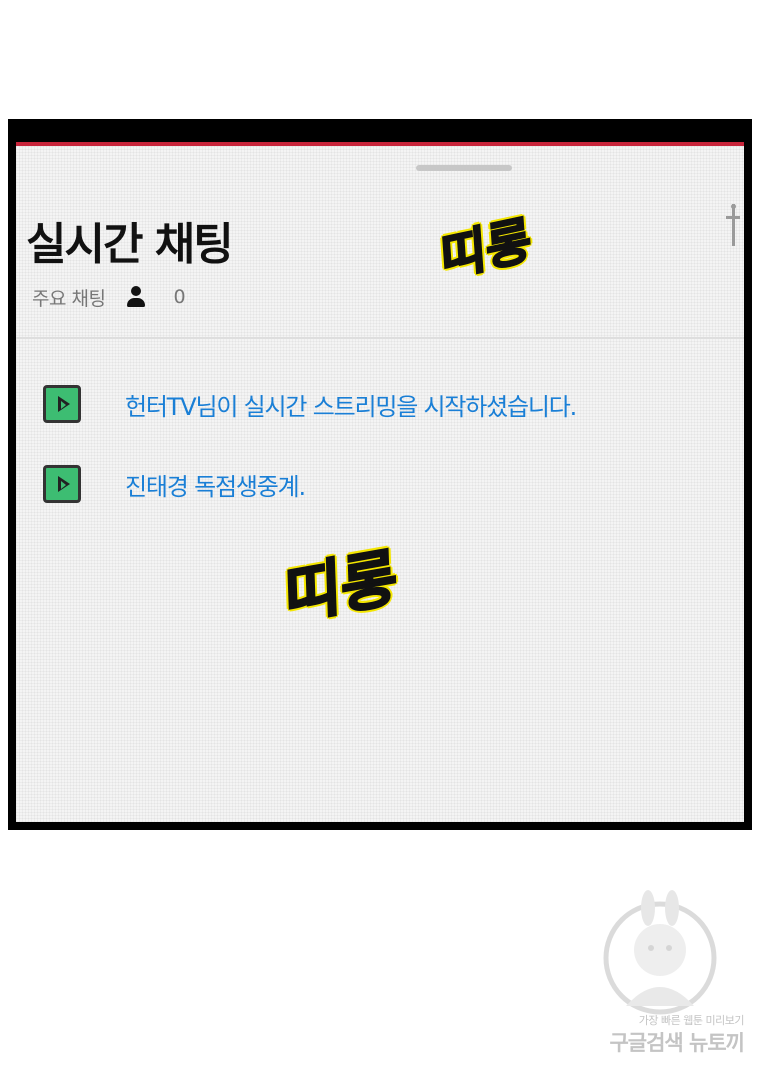 The height and width of the screenshot is (1080, 760). I want to click on watermark-site: 구글검색 뉴토끼, so click(677, 1043).